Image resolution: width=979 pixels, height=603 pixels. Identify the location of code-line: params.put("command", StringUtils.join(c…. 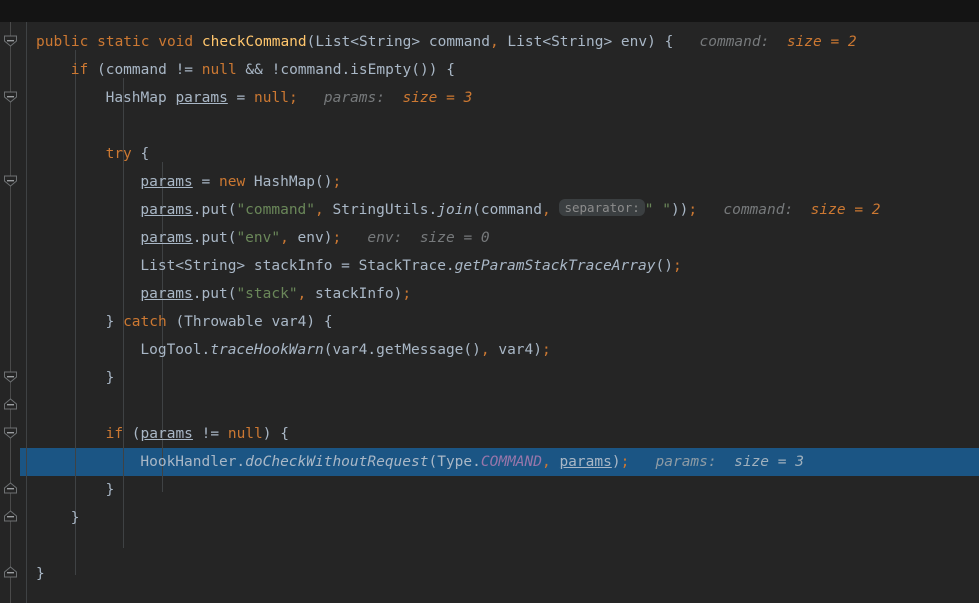
(489, 210).